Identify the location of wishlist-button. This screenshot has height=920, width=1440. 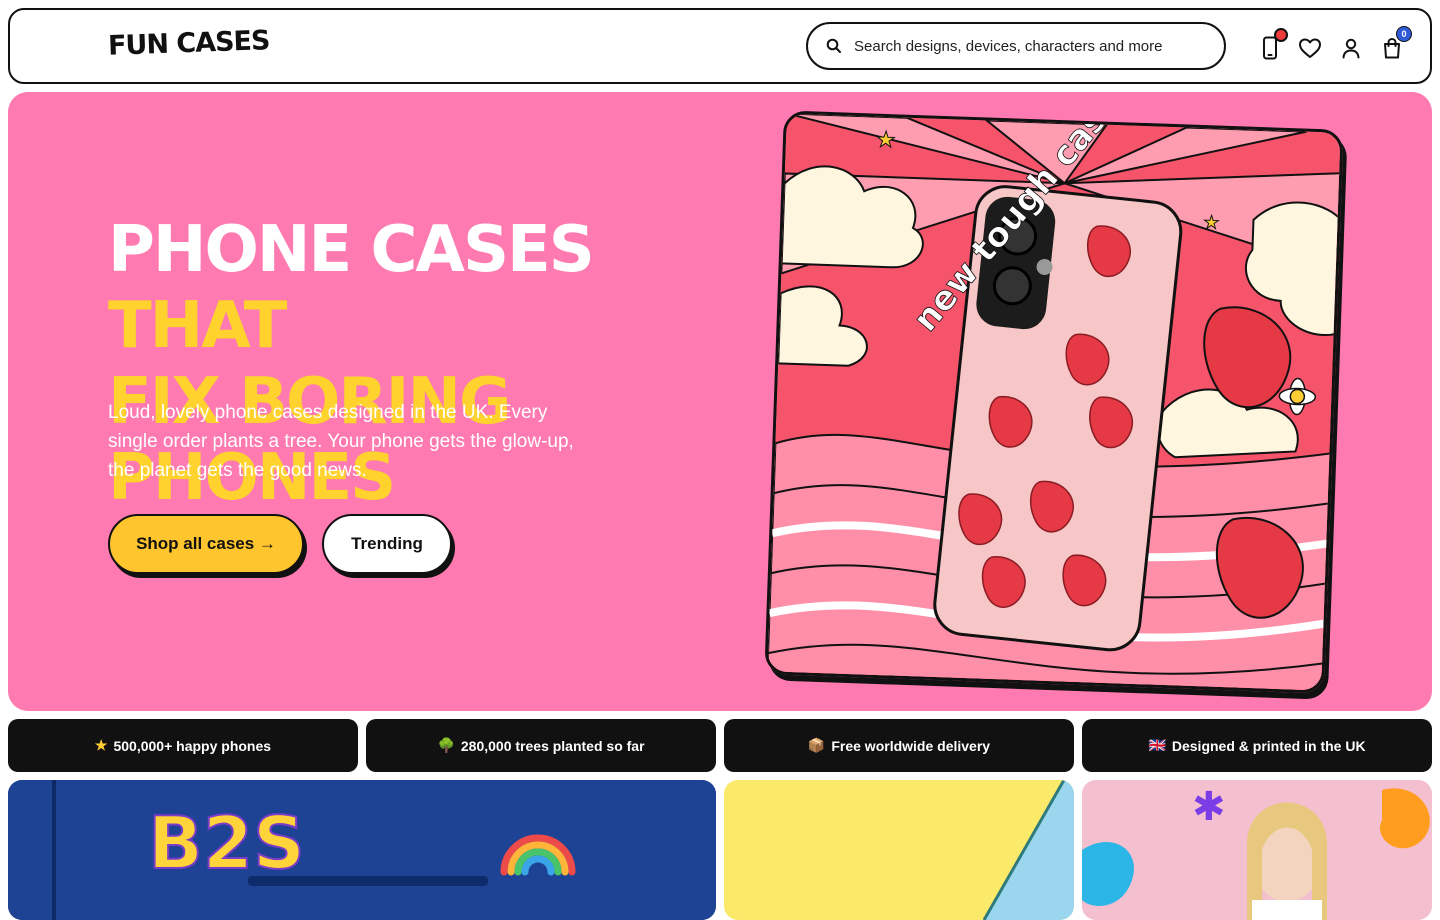
(1310, 48).